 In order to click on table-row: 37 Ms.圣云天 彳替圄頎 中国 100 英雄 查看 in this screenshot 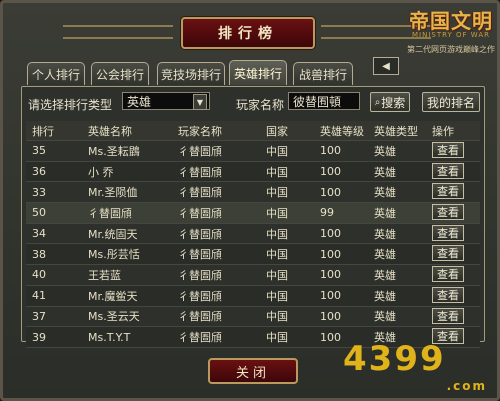, I will do `click(253, 317)`.